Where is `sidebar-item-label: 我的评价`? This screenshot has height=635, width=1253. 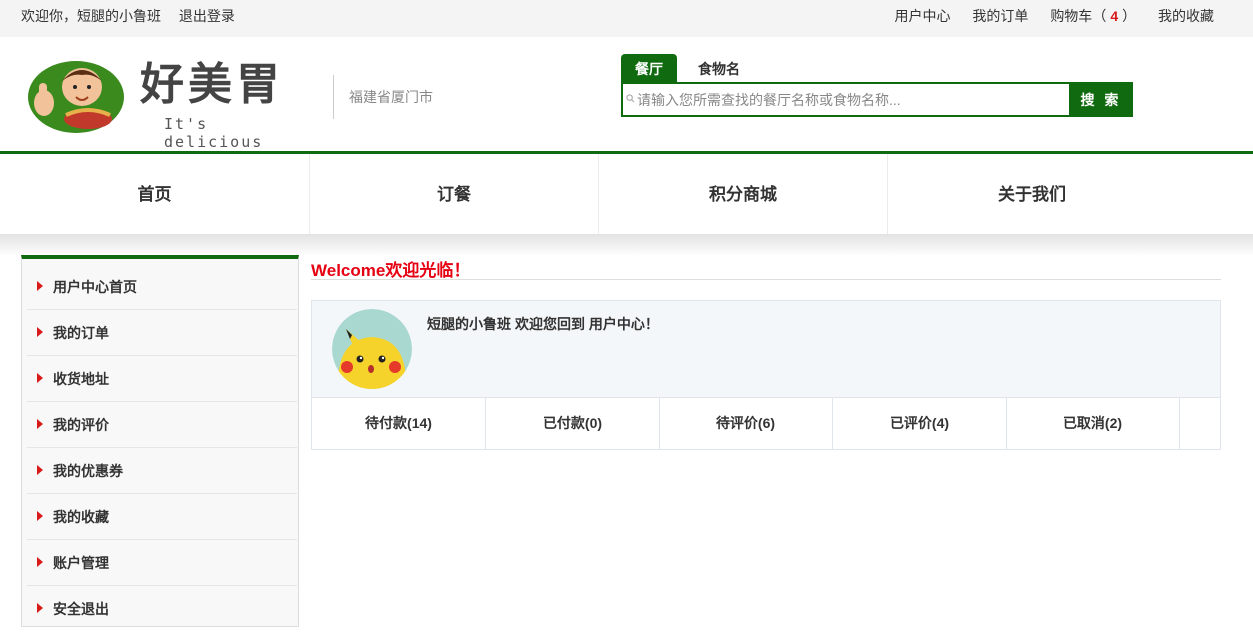 sidebar-item-label: 我的评价 is located at coordinates (81, 425).